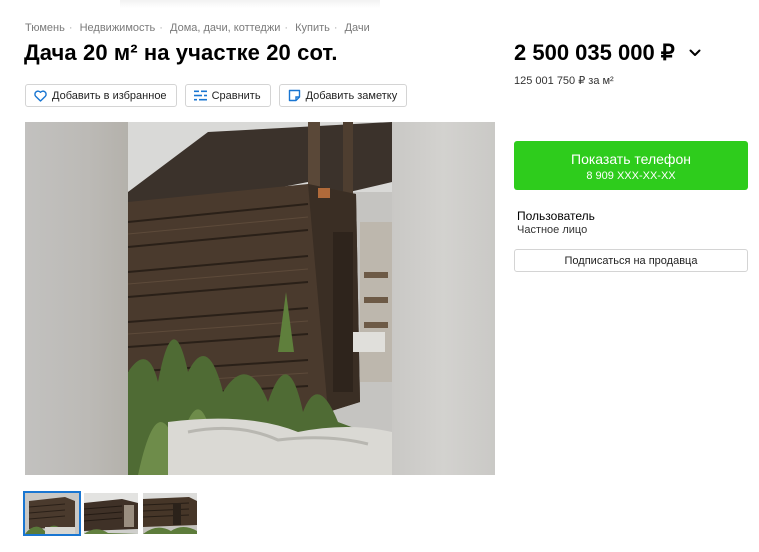 The image size is (759, 552). I want to click on gallery-blur-right, so click(443, 298).